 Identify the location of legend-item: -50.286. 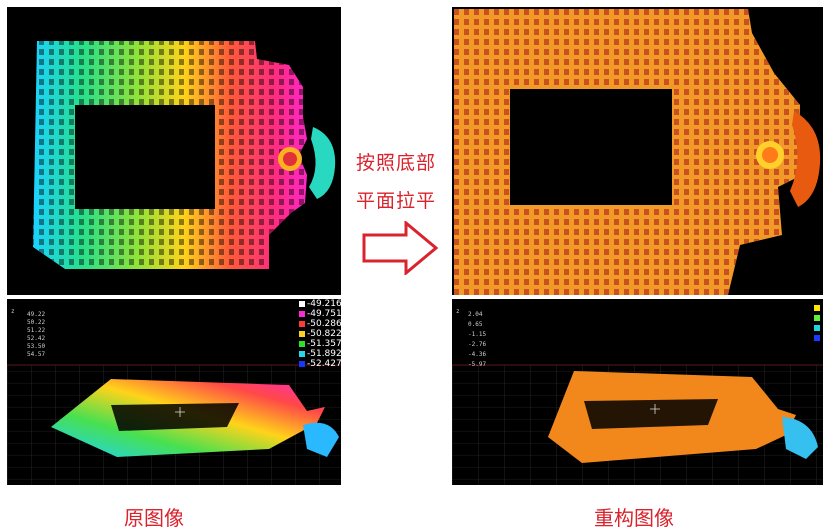
(320, 324).